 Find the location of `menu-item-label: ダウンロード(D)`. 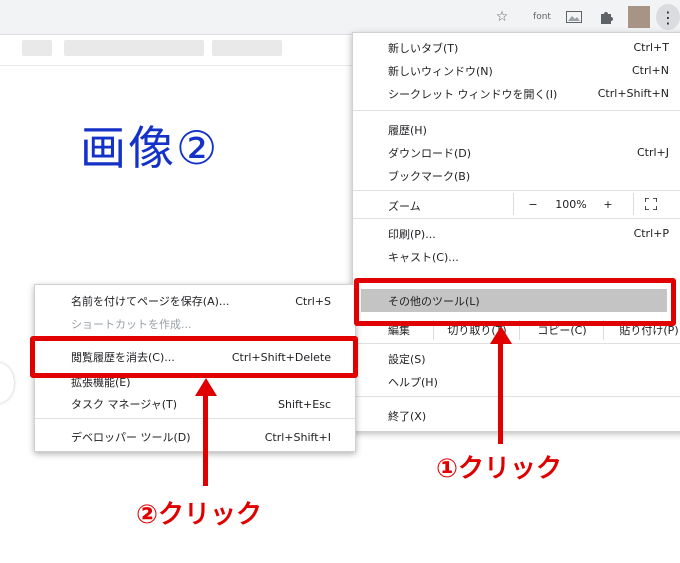

menu-item-label: ダウンロード(D) is located at coordinates (430, 153).